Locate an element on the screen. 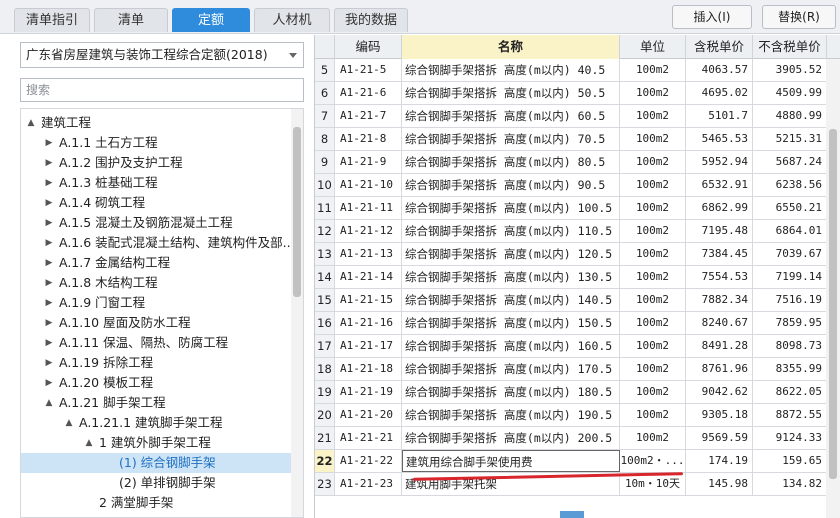 Image resolution: width=840 pixels, height=518 pixels. row-index: 16 is located at coordinates (325, 323).